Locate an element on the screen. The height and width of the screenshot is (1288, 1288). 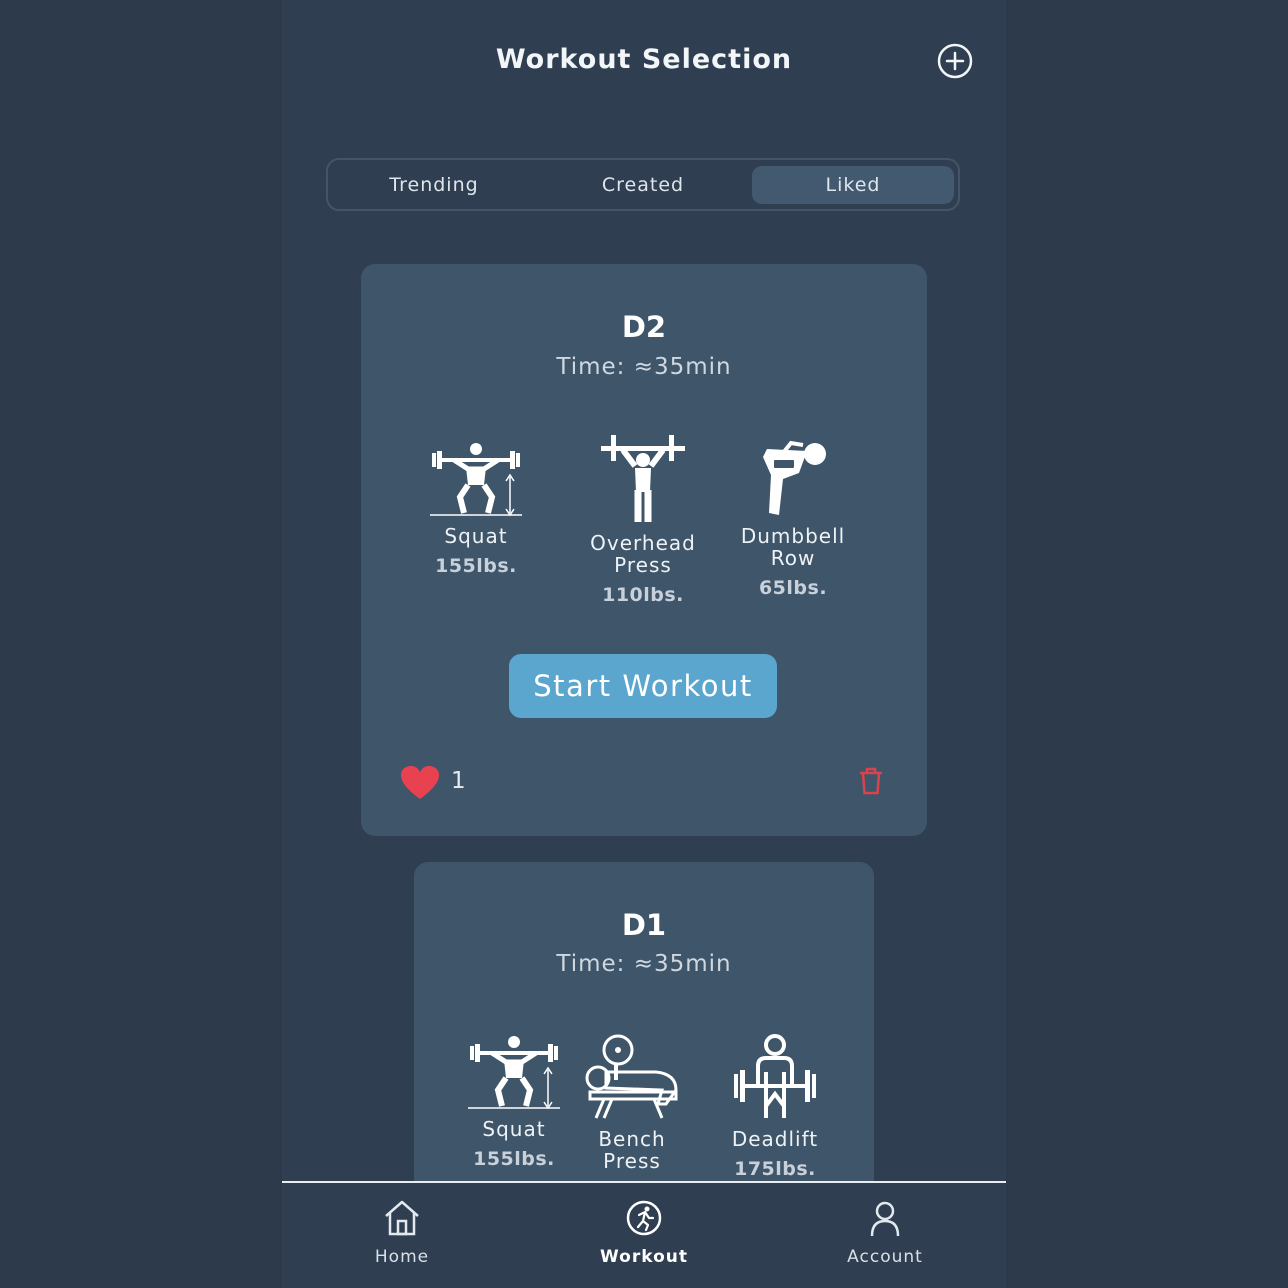
exercise-weight: 175lbs. is located at coordinates (775, 1169).